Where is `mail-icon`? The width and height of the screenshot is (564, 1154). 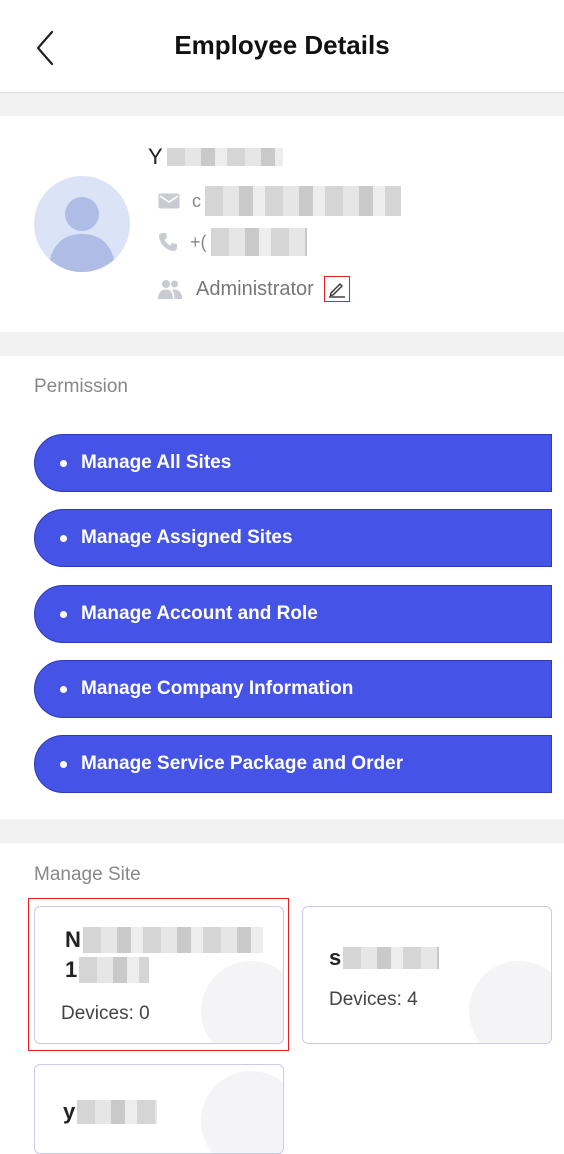 mail-icon is located at coordinates (169, 201).